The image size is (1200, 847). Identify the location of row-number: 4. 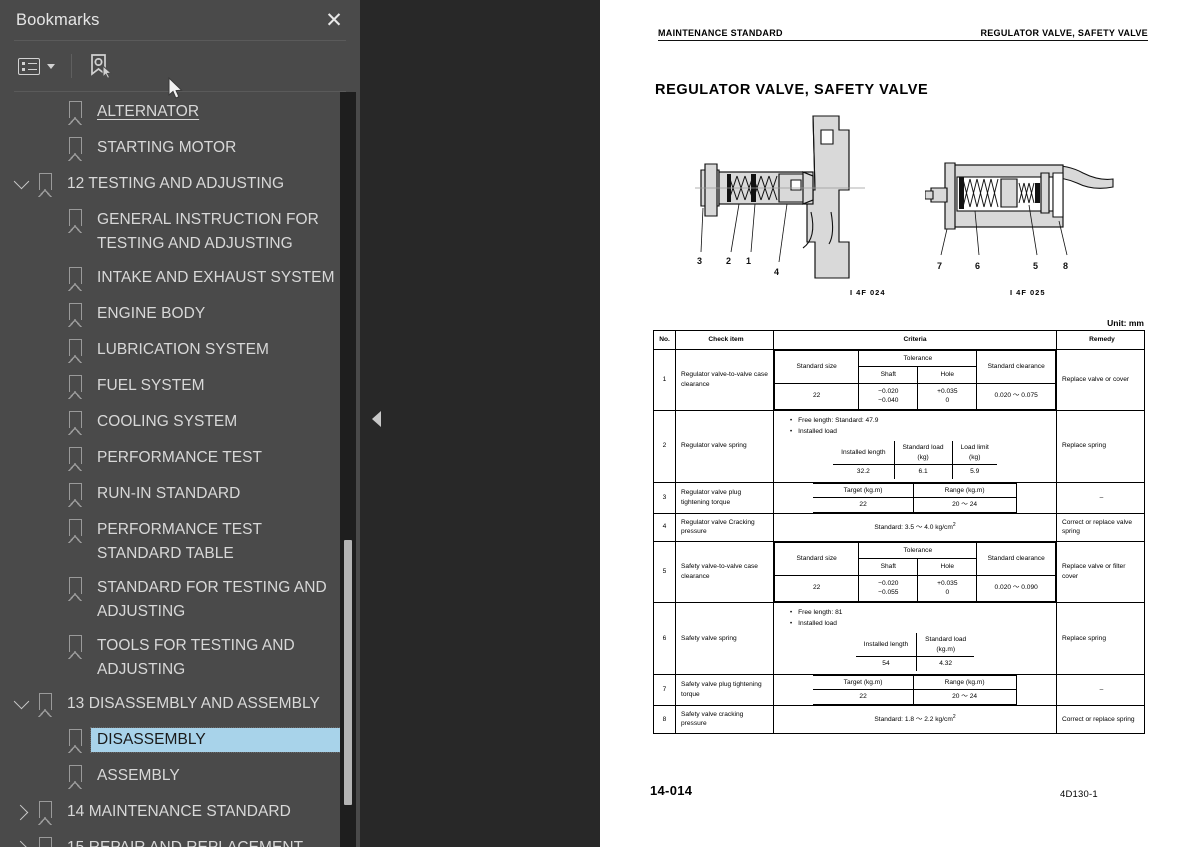
(664, 527).